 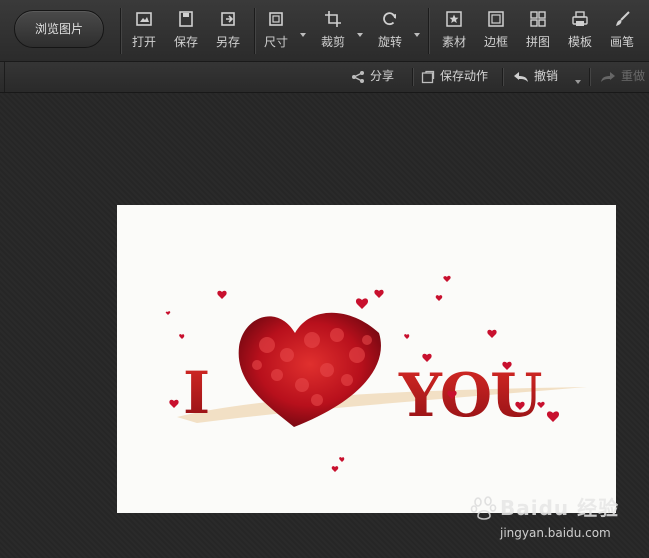 I want to click on crop-label: 裁剪, so click(x=332, y=42).